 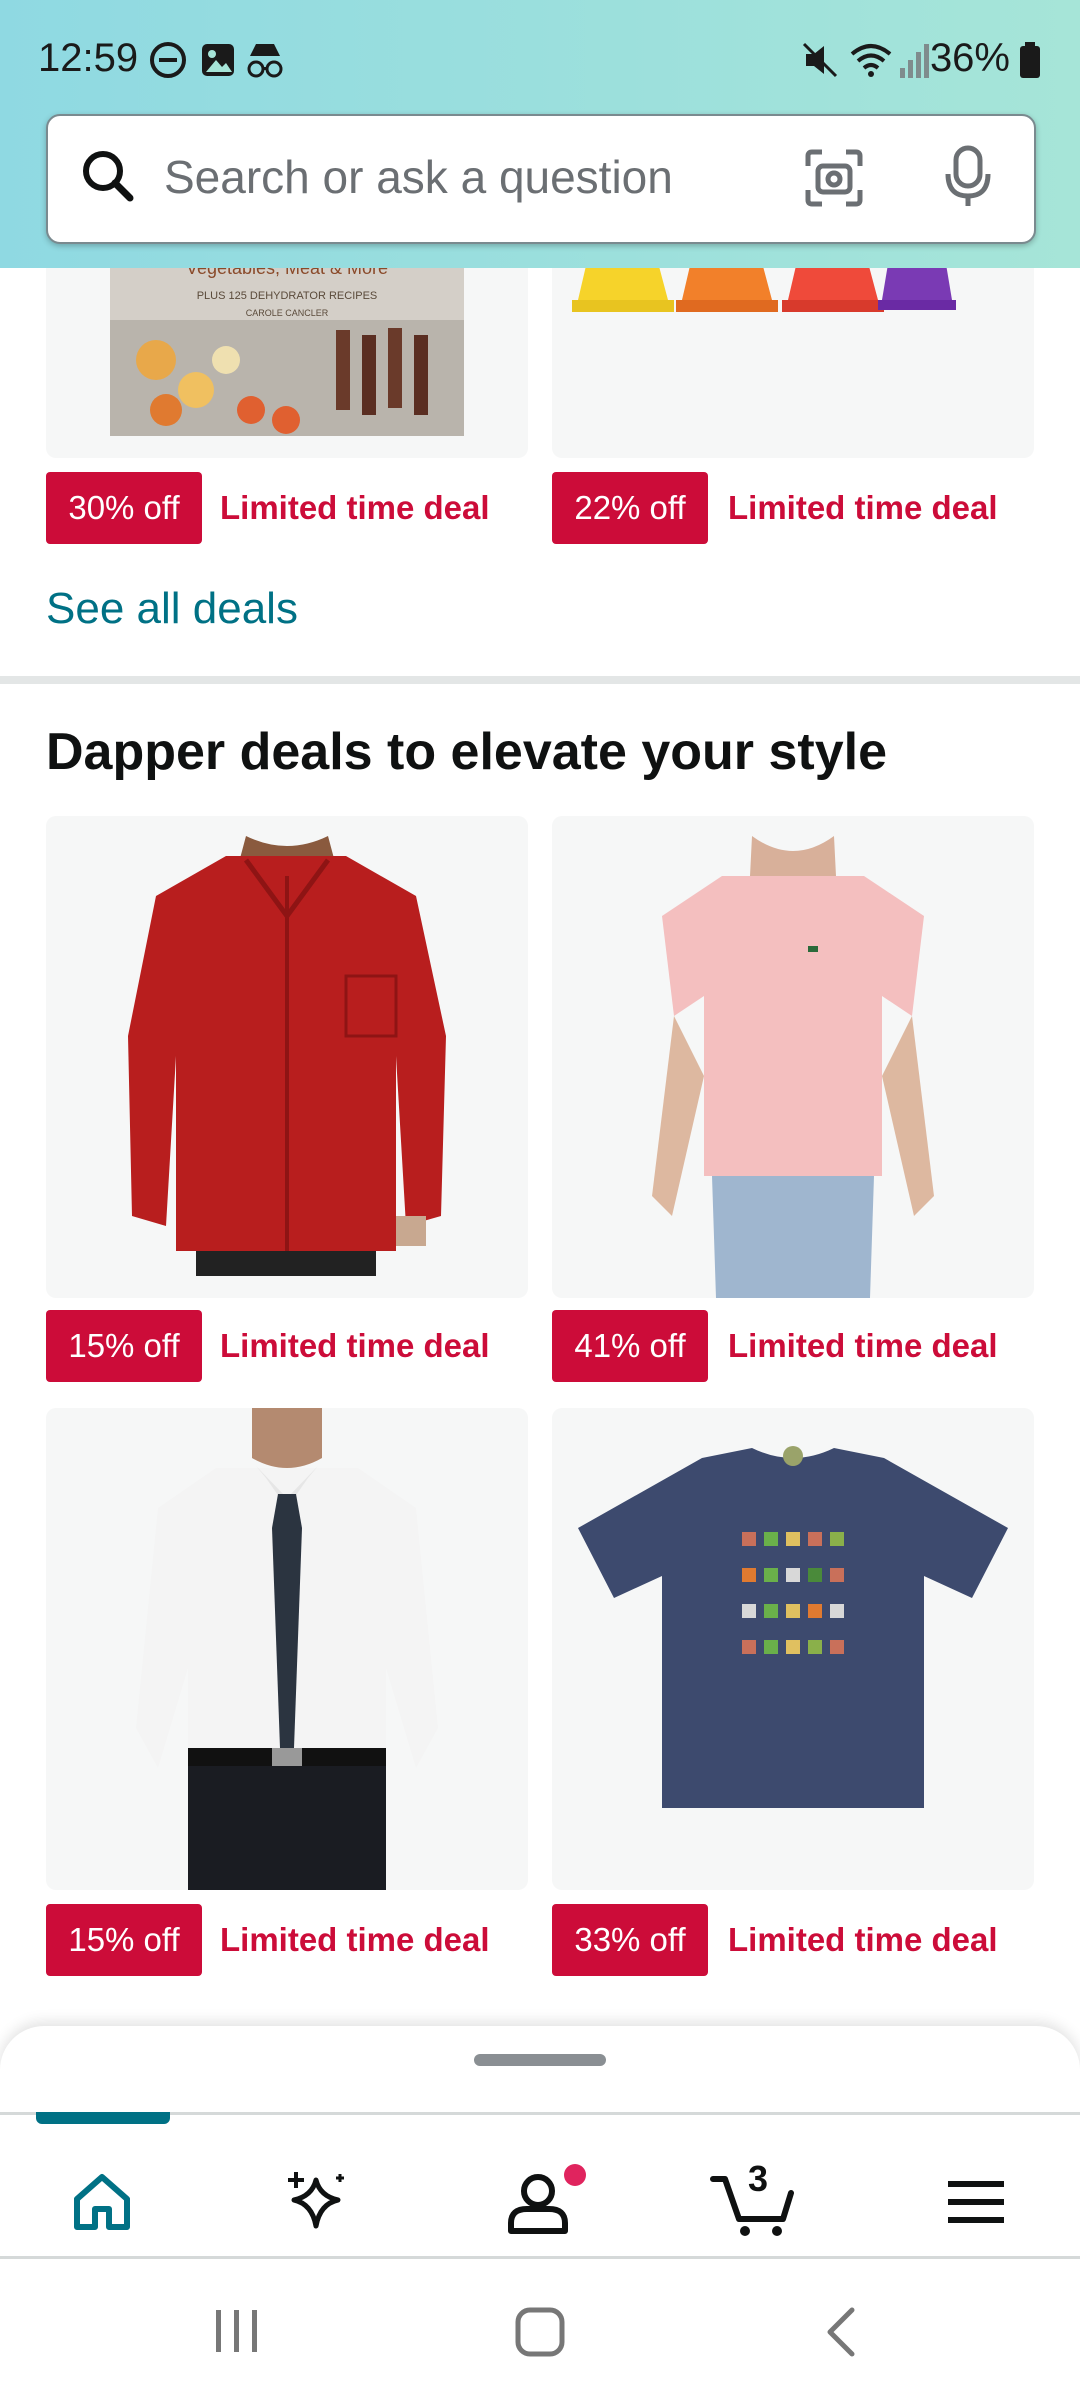 What do you see at coordinates (969, 58) in the screenshot?
I see `battery-percent: 36%` at bounding box center [969, 58].